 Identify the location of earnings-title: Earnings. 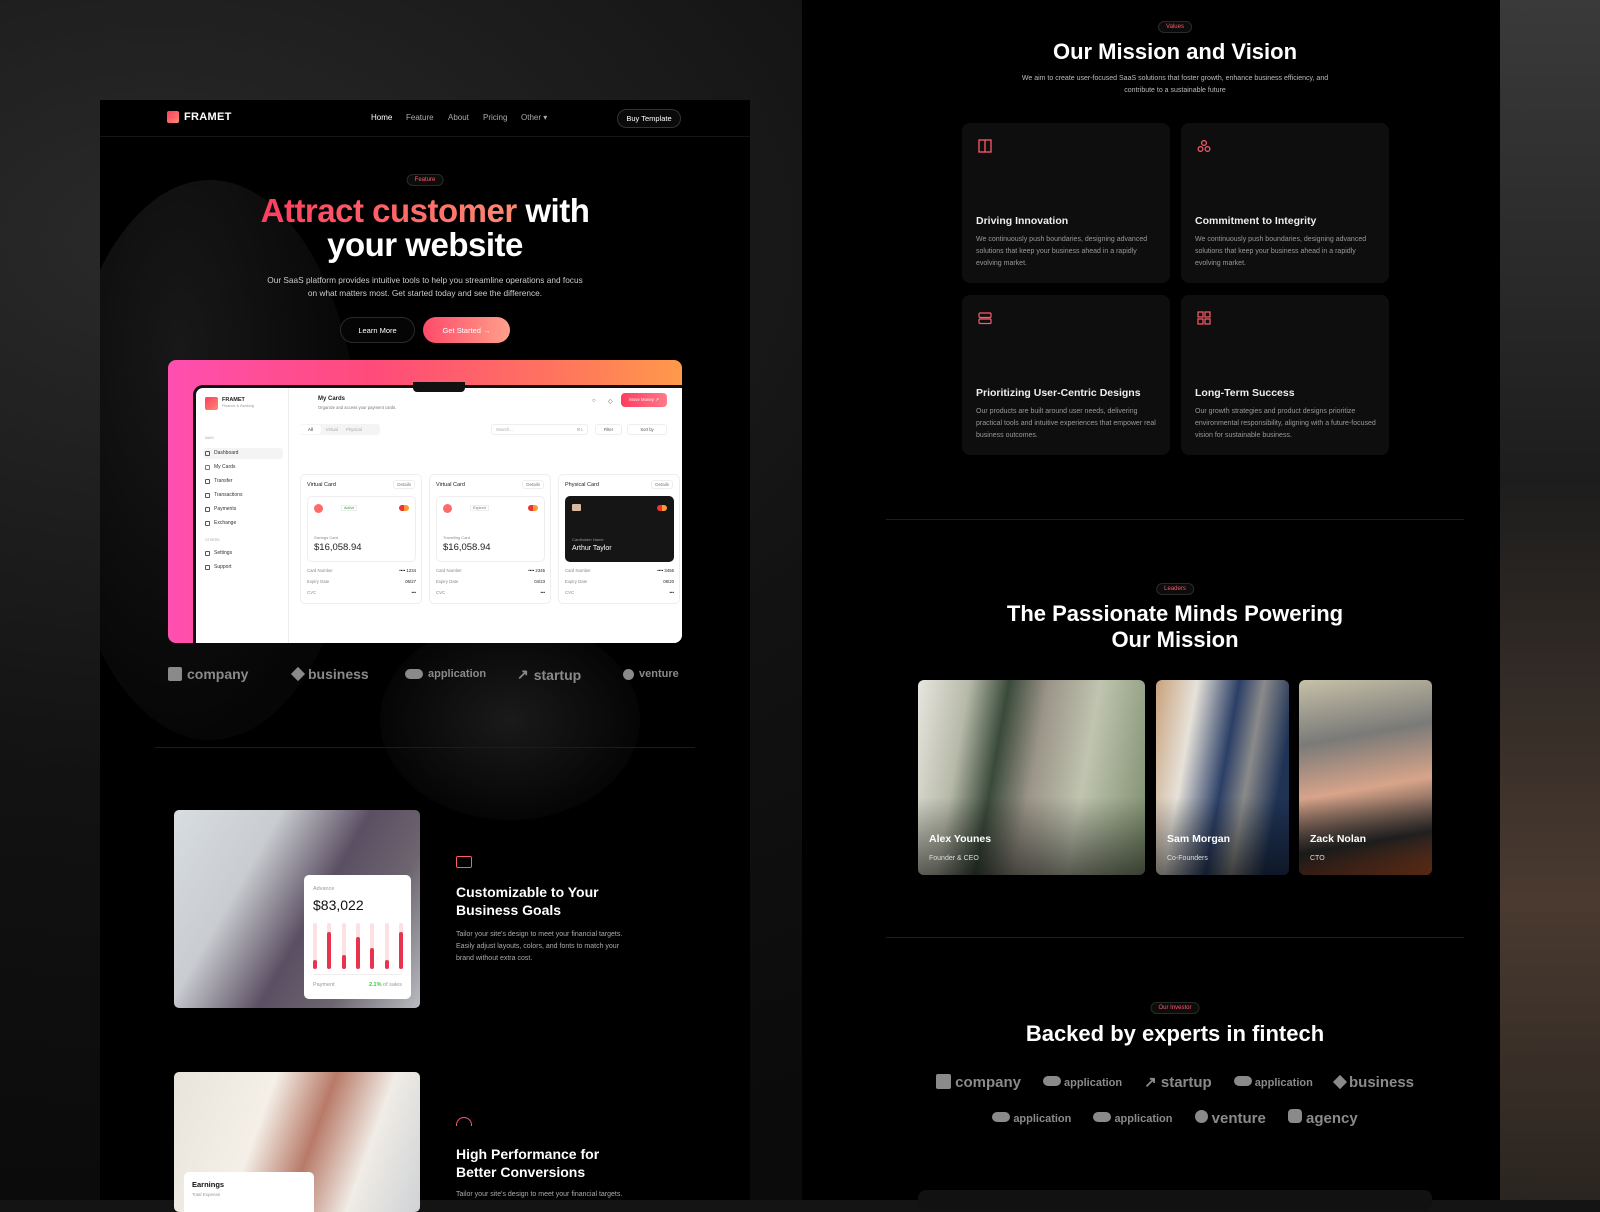
(208, 1184).